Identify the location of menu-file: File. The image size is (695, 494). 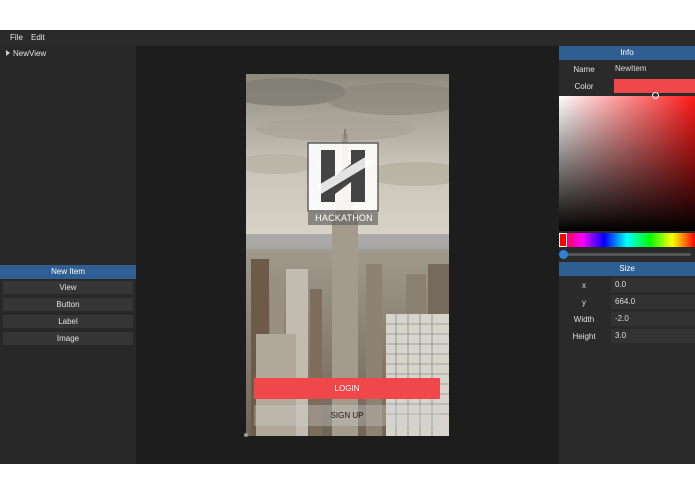
(16, 37).